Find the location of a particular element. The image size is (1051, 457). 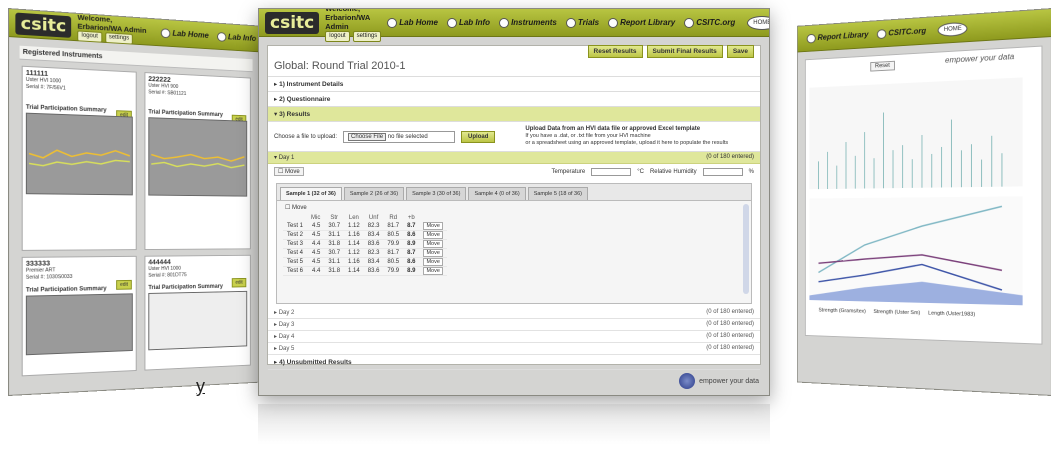

nav-csitc-org-label: CSITC.org is located at coordinates (716, 22).